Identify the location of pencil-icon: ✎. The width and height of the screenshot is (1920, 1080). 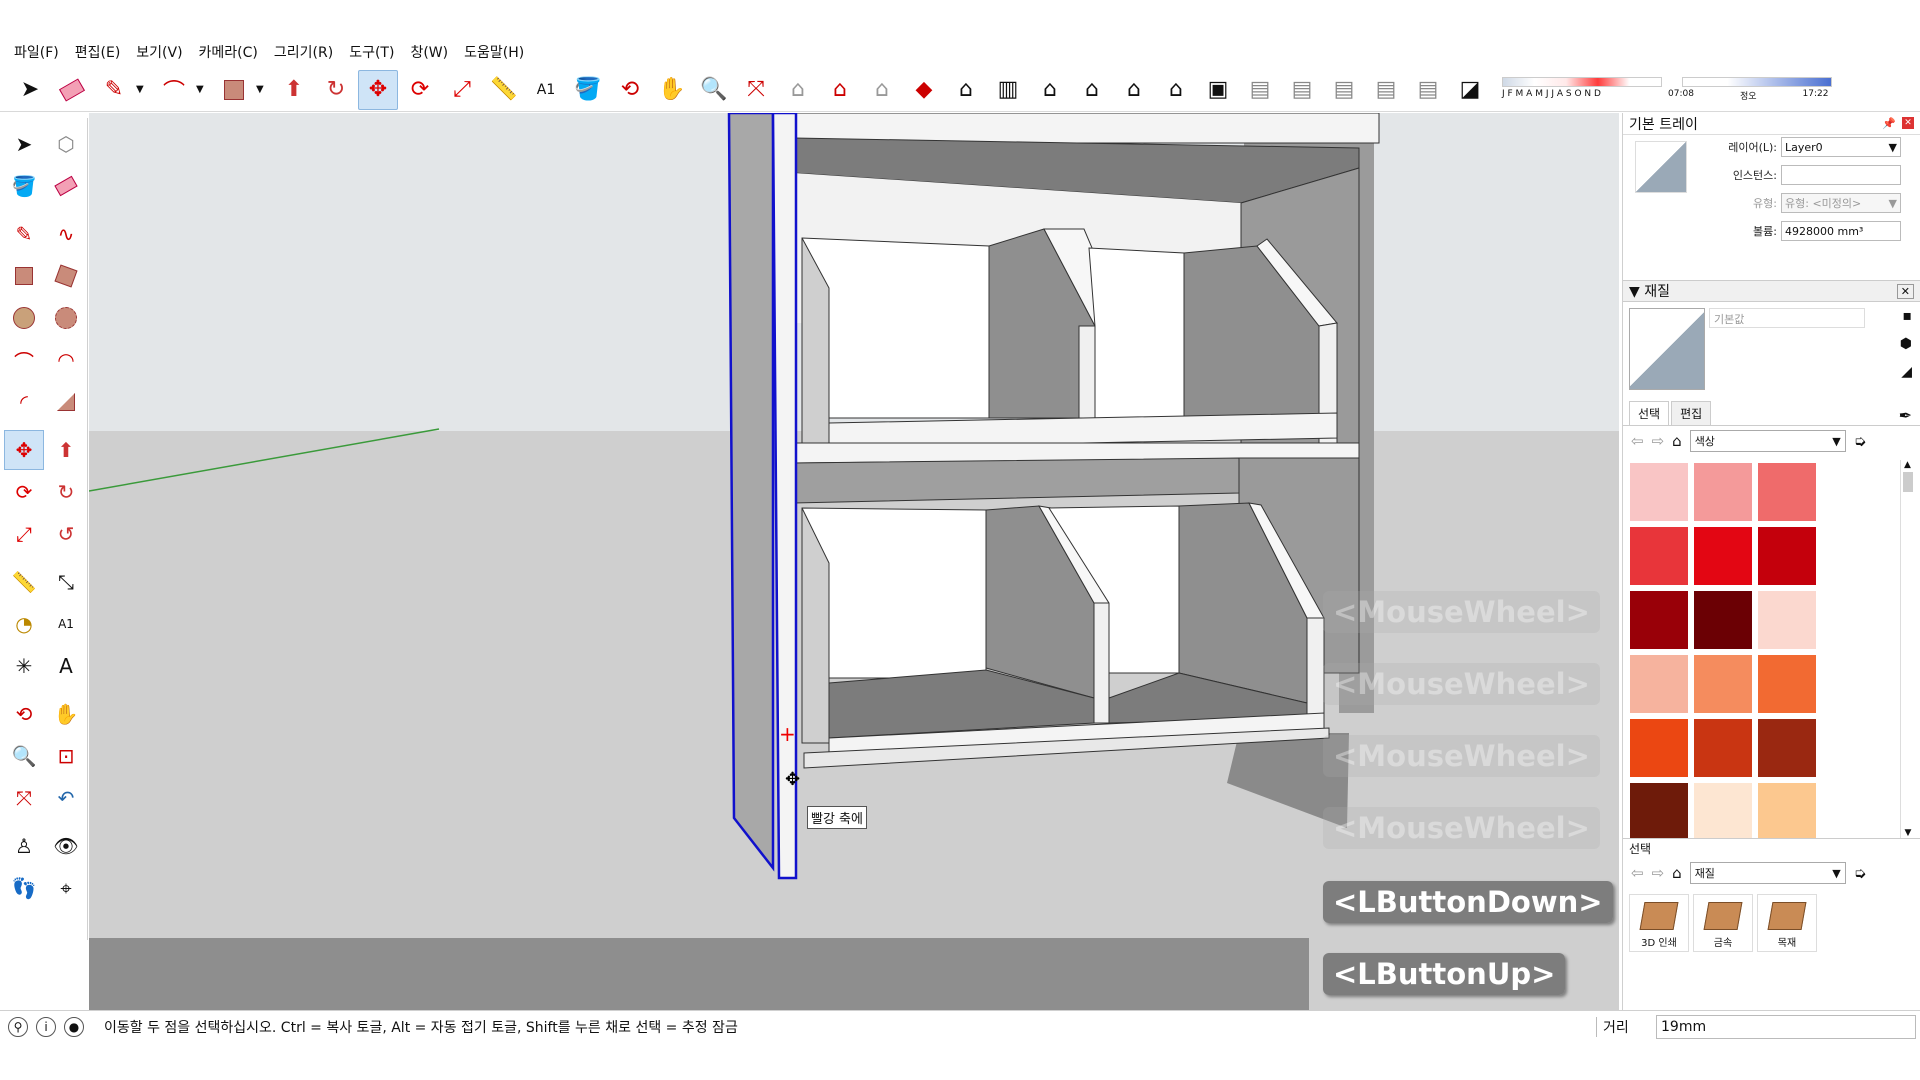
(114, 90).